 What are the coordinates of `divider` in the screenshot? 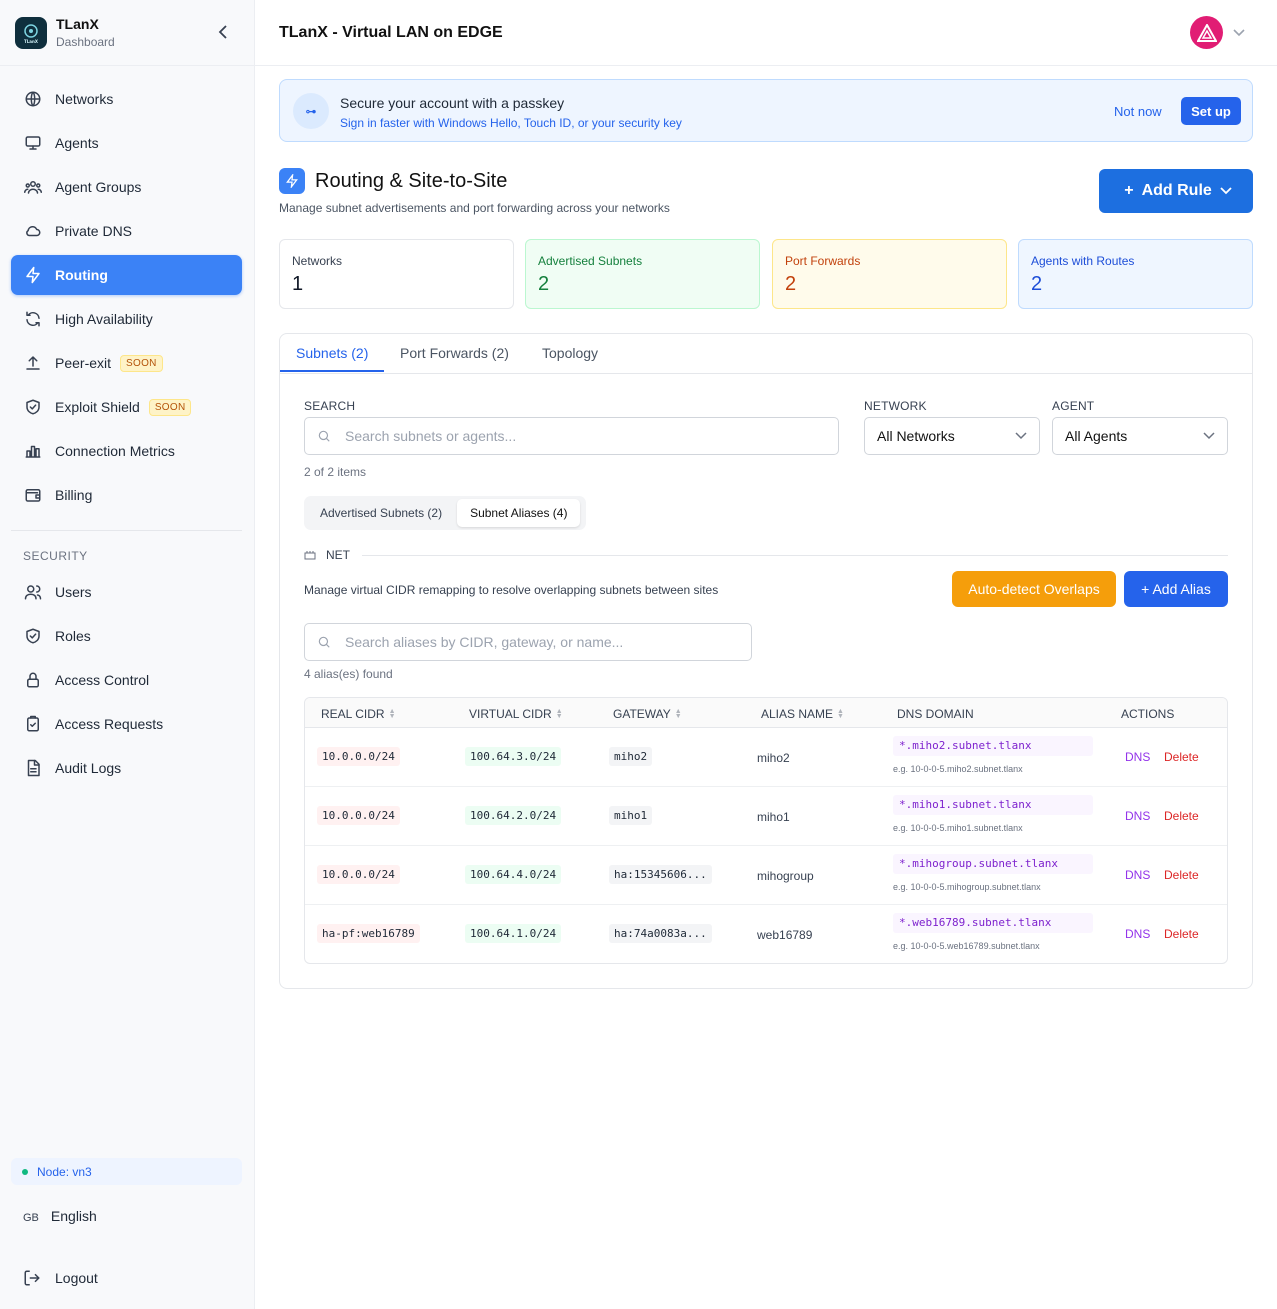 It's located at (795, 555).